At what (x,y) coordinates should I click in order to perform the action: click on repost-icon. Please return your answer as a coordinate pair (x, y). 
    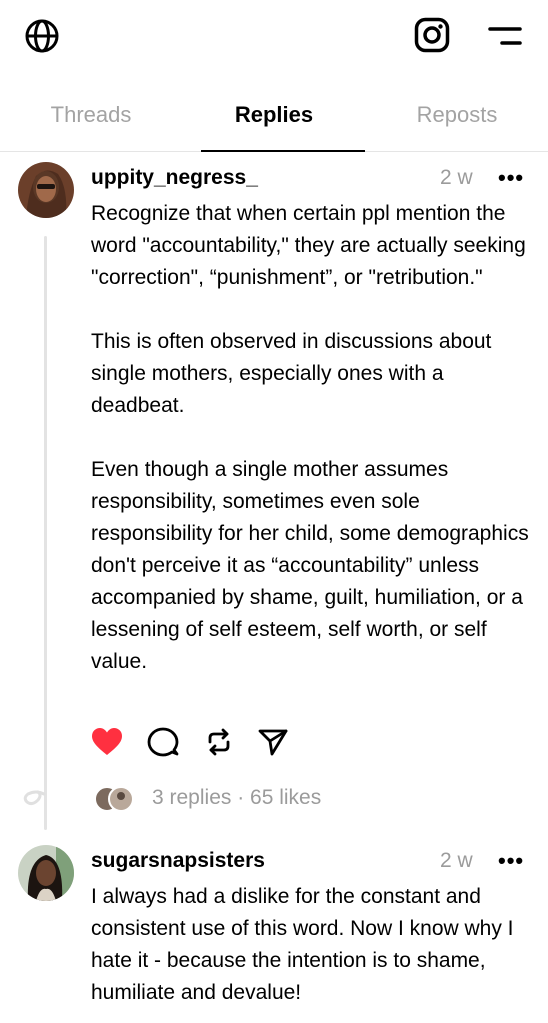
    Looking at the image, I should click on (219, 742).